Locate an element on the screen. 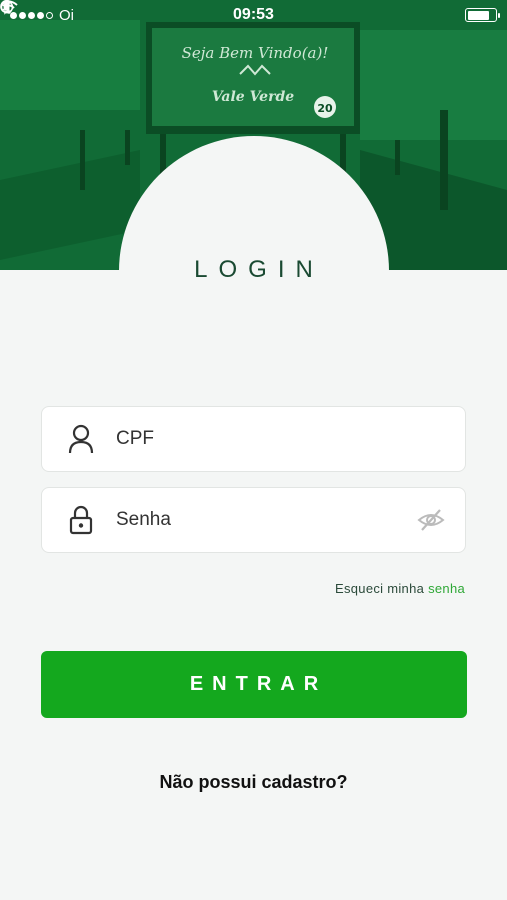  register-link: Não possui cadastro? is located at coordinates (253, 782).